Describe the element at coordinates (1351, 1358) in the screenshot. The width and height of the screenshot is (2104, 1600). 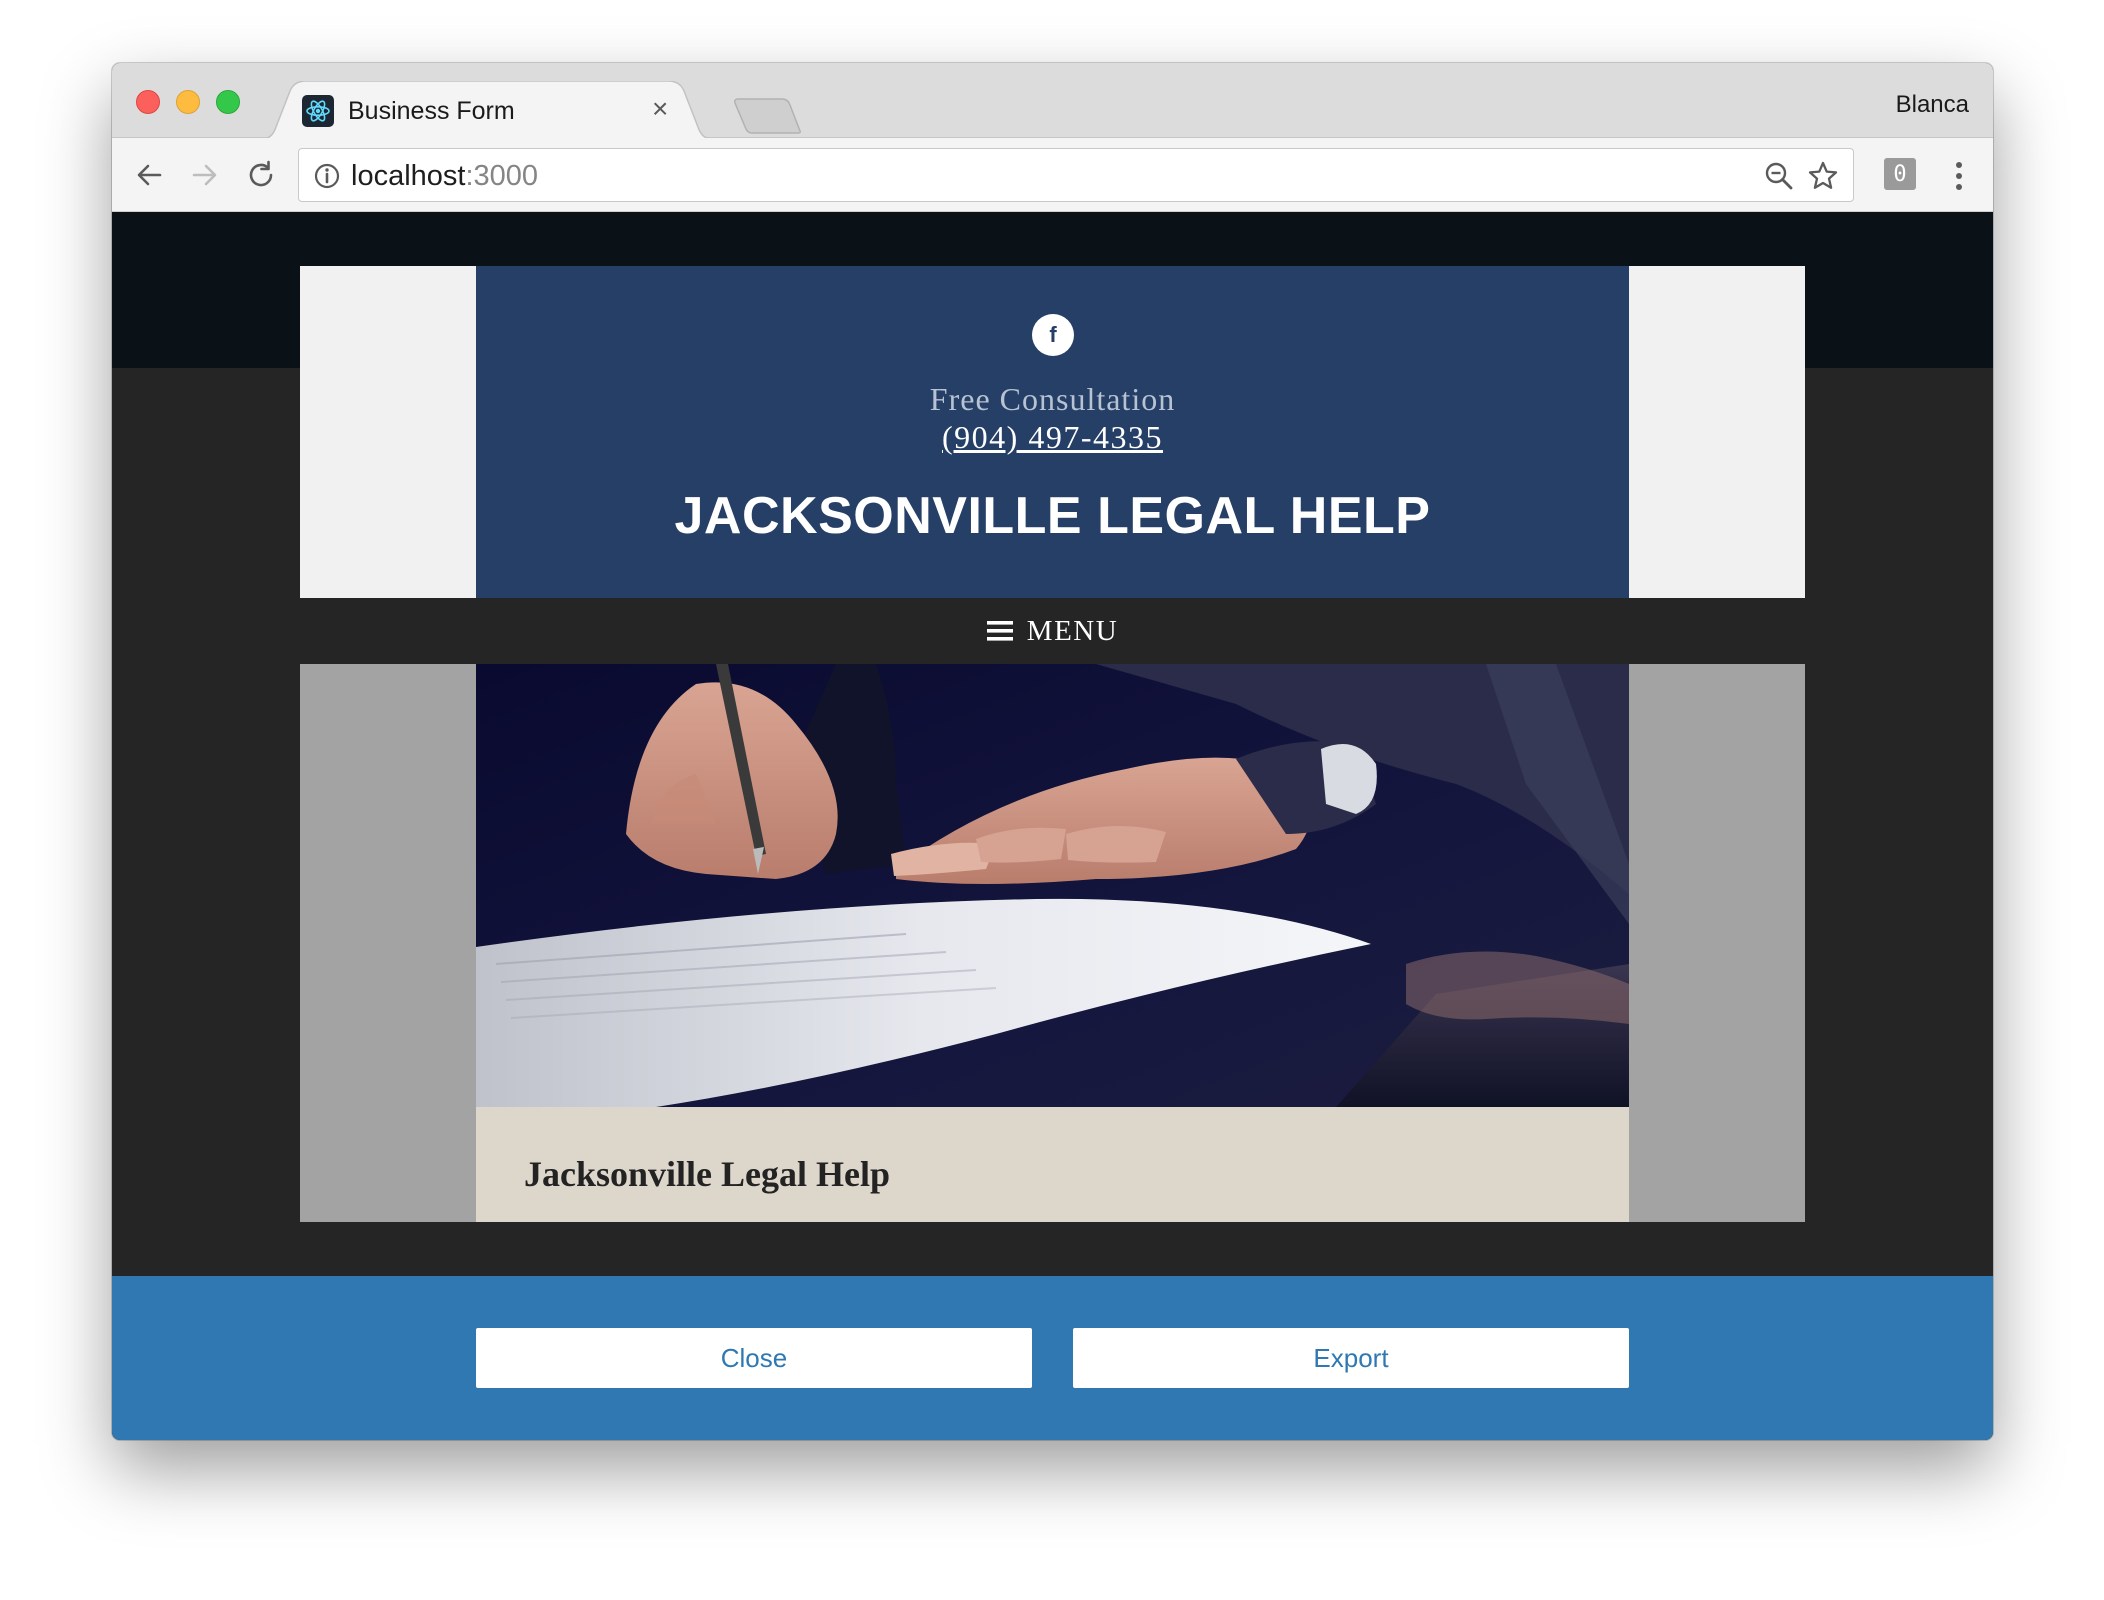
I see `export-button: Export` at that location.